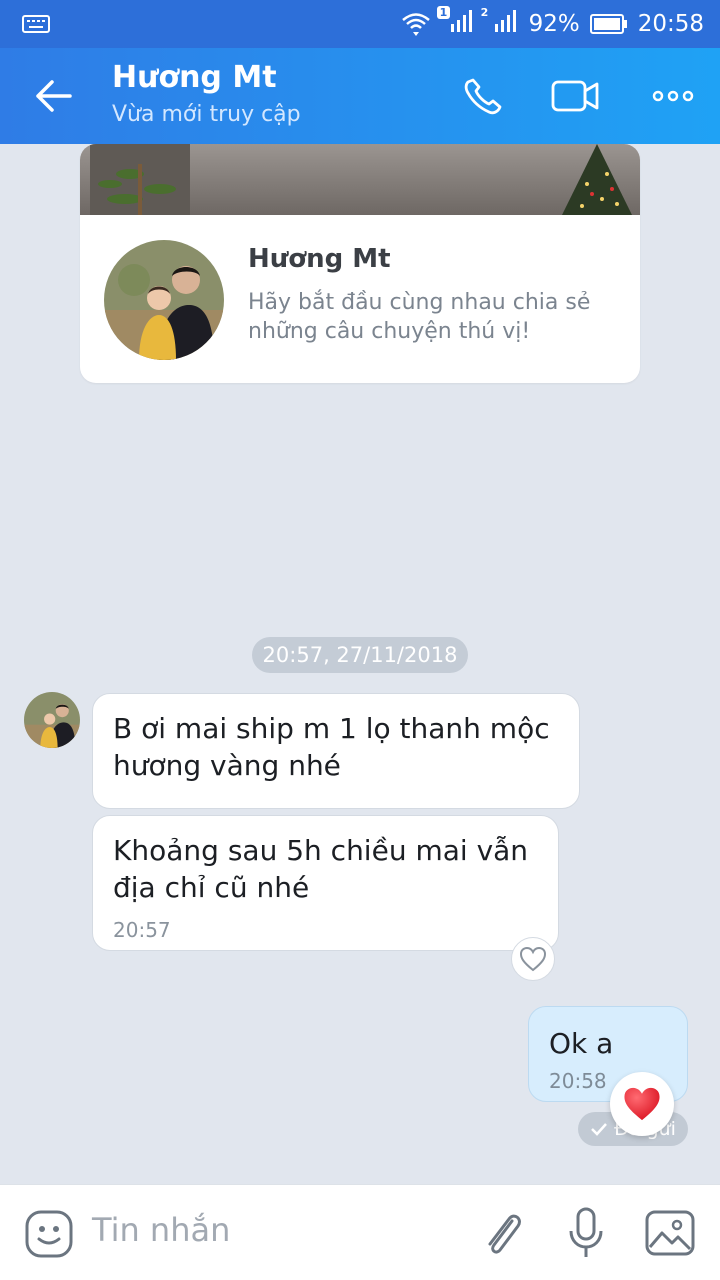  Describe the element at coordinates (483, 96) in the screenshot. I see `phone-call-icon` at that location.